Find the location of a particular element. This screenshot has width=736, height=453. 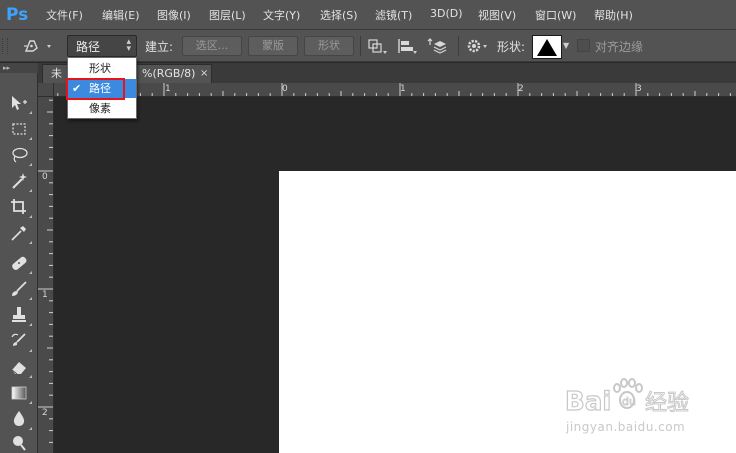

blur-tool is located at coordinates (20, 419).